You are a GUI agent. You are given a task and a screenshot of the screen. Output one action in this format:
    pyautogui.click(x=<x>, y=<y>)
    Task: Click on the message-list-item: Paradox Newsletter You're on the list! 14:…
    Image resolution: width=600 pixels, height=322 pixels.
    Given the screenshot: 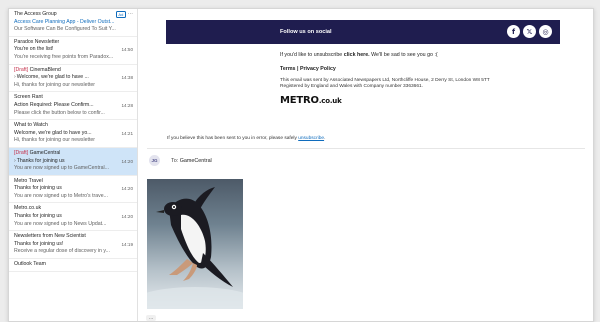 What is the action you would take?
    pyautogui.click(x=73, y=51)
    